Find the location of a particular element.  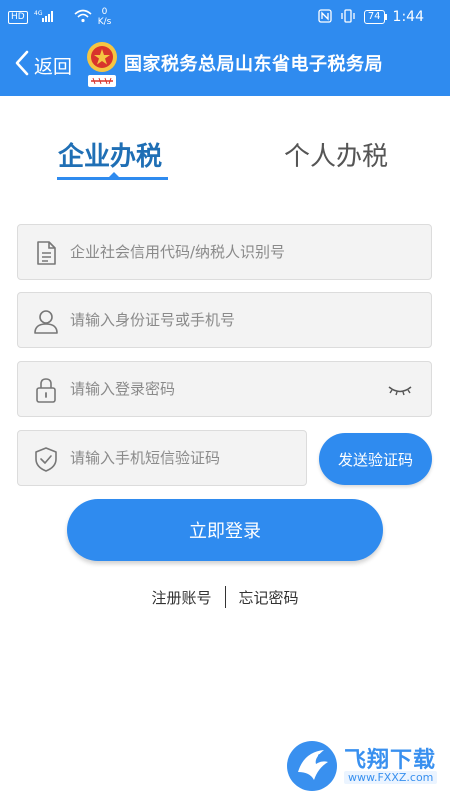

nfc-icon is located at coordinates (325, 17).